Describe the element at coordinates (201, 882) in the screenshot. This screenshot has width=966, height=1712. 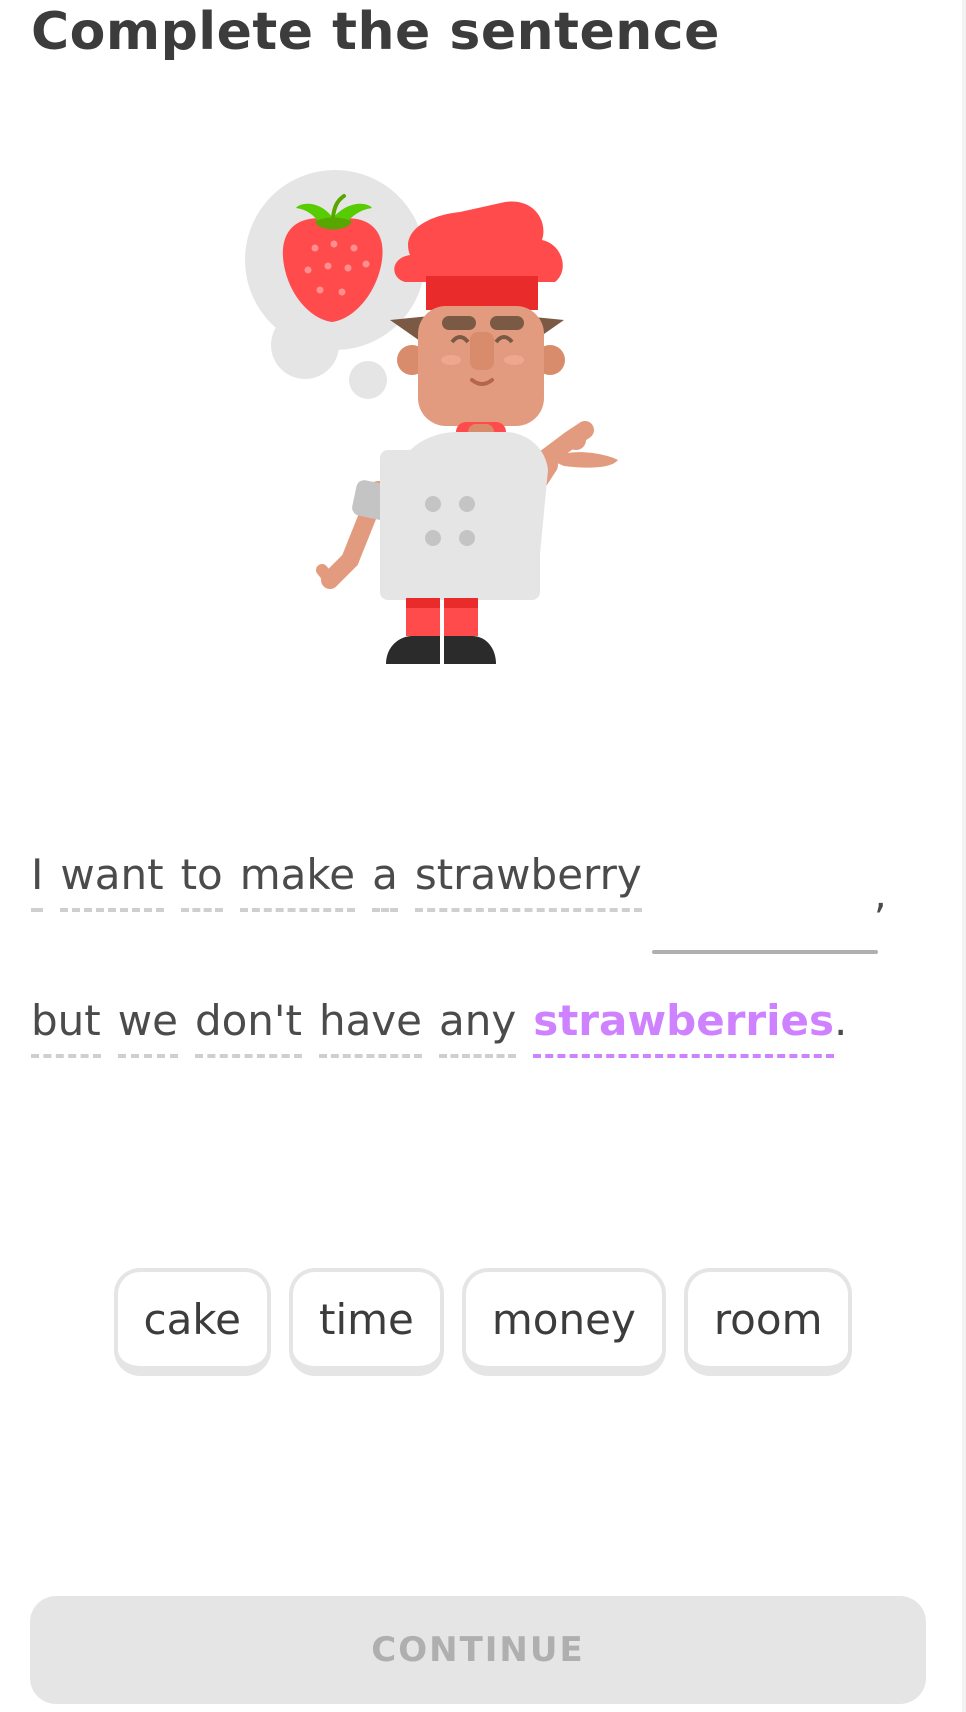
I see `sentence-word: to` at that location.